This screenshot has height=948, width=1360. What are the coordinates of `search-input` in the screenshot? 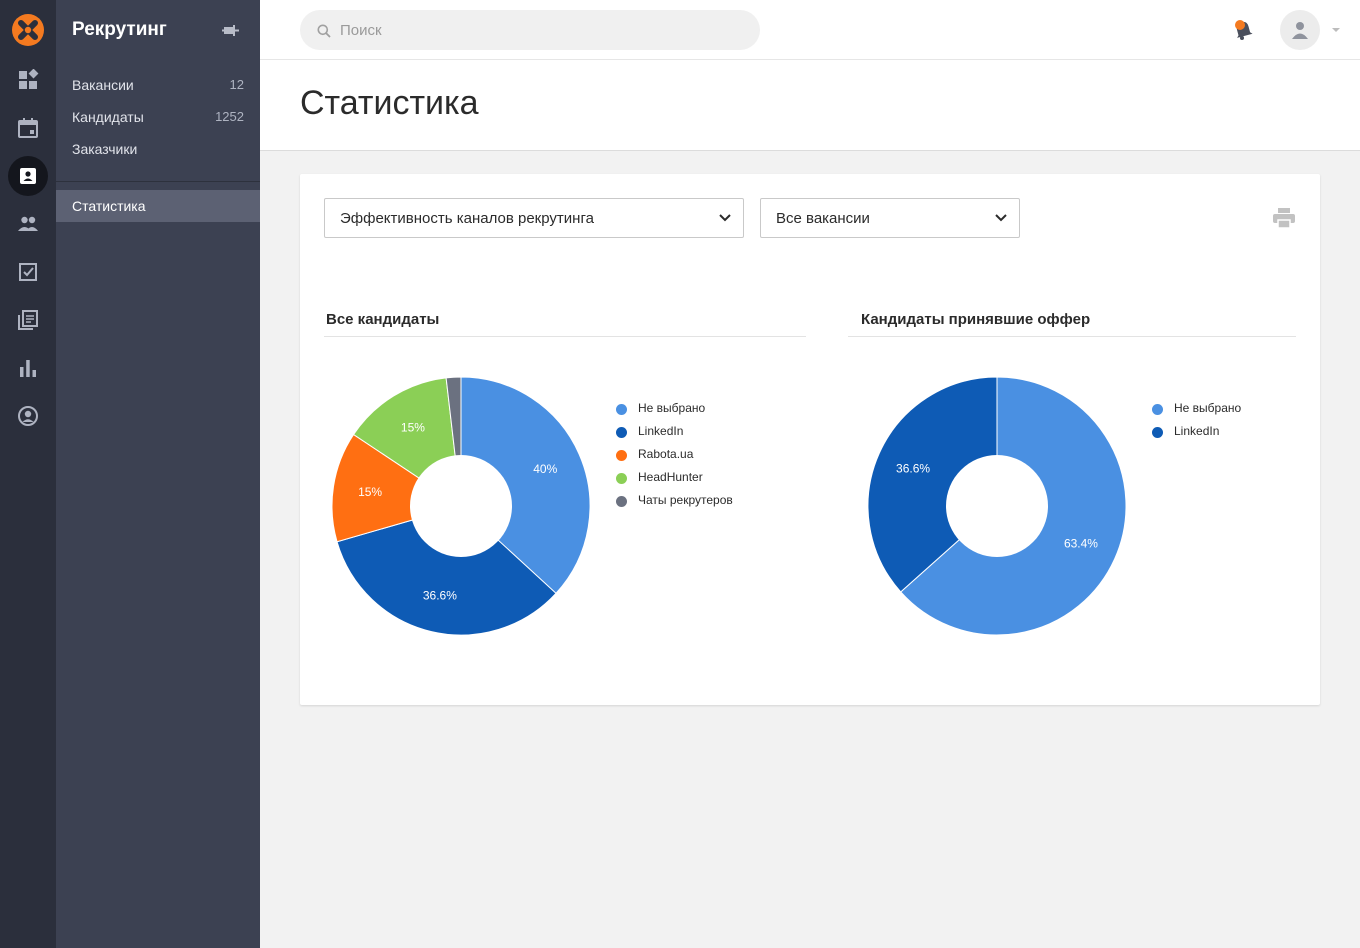 It's located at (540, 30).